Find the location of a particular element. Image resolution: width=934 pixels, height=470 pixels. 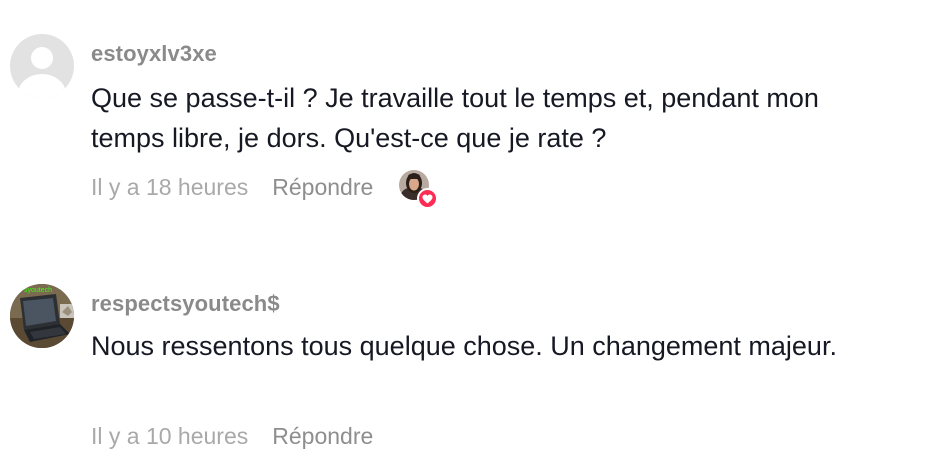

user-avatar: syoutech is located at coordinates (42, 316).